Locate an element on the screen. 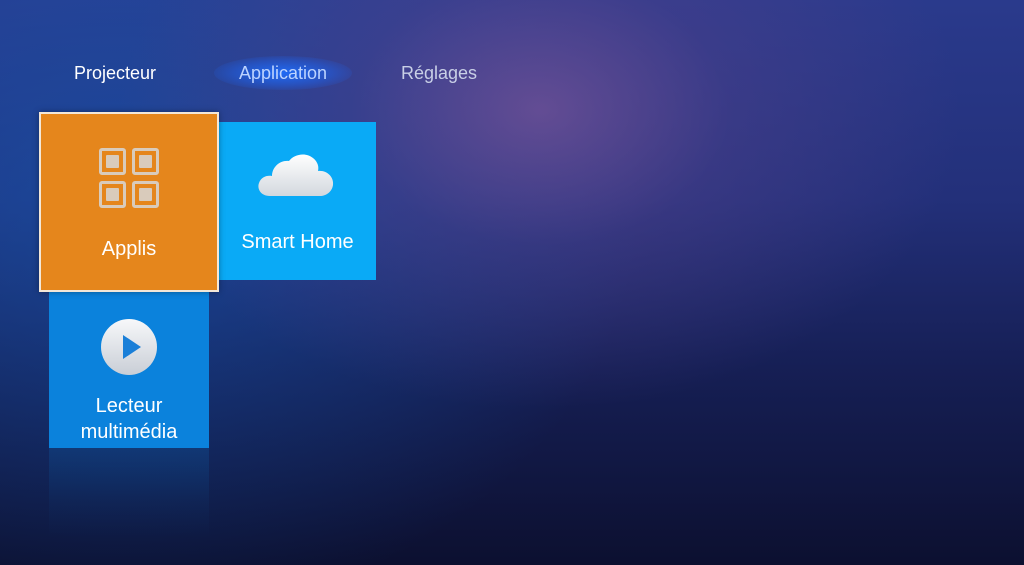 The image size is (1024, 565). tab-projecteur: Projecteur is located at coordinates (115, 73).